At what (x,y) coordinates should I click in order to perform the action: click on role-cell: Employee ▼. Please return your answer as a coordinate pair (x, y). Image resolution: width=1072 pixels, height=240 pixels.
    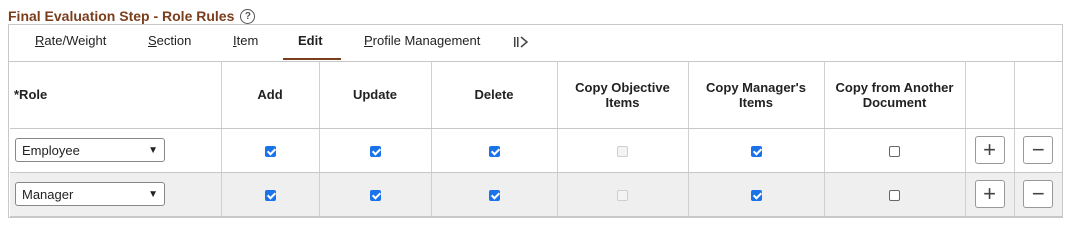
    Looking at the image, I should click on (116, 150).